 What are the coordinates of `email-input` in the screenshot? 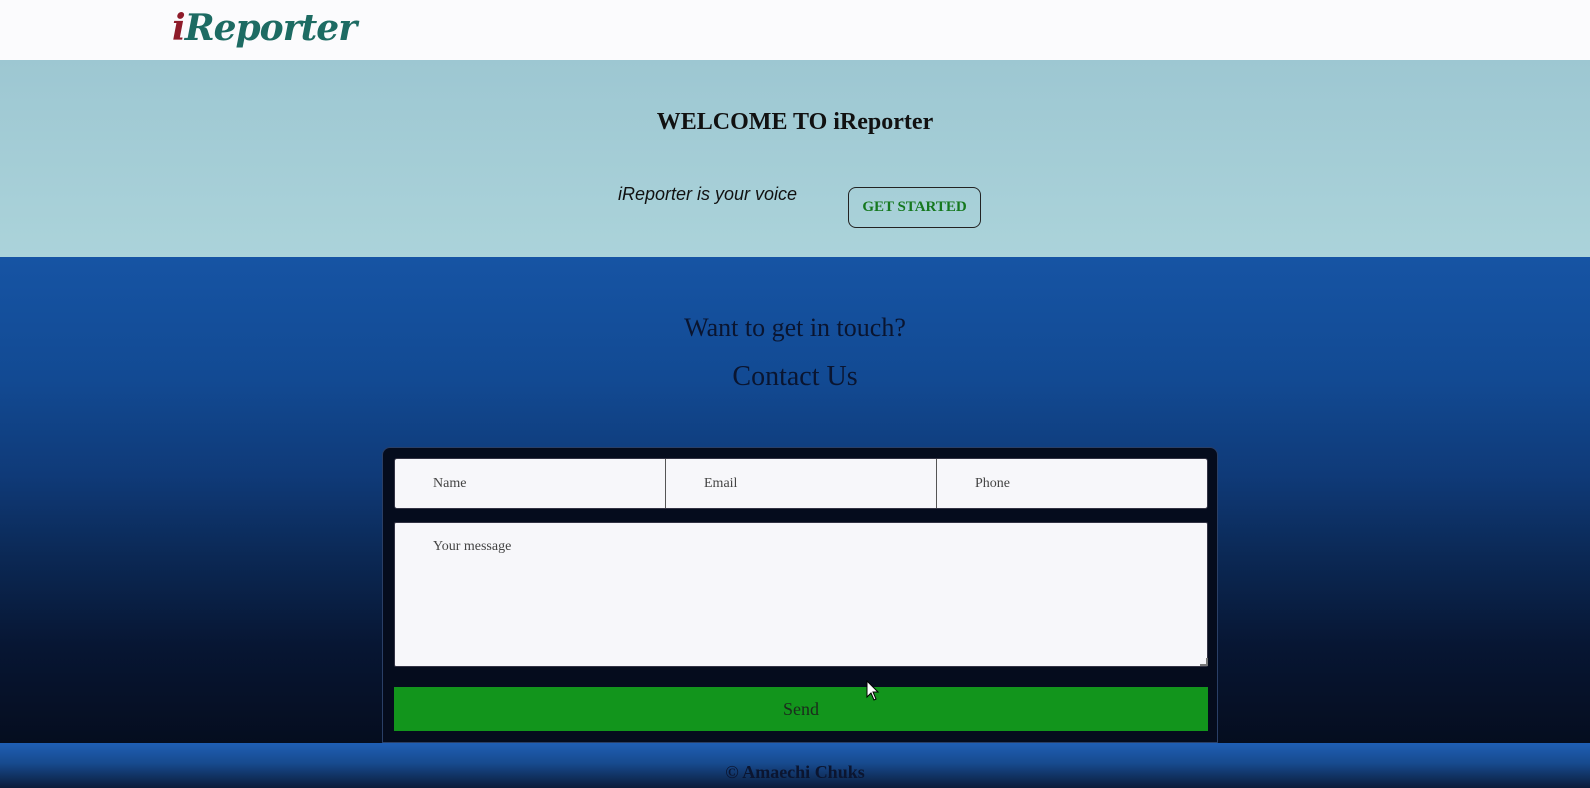 It's located at (800, 483).